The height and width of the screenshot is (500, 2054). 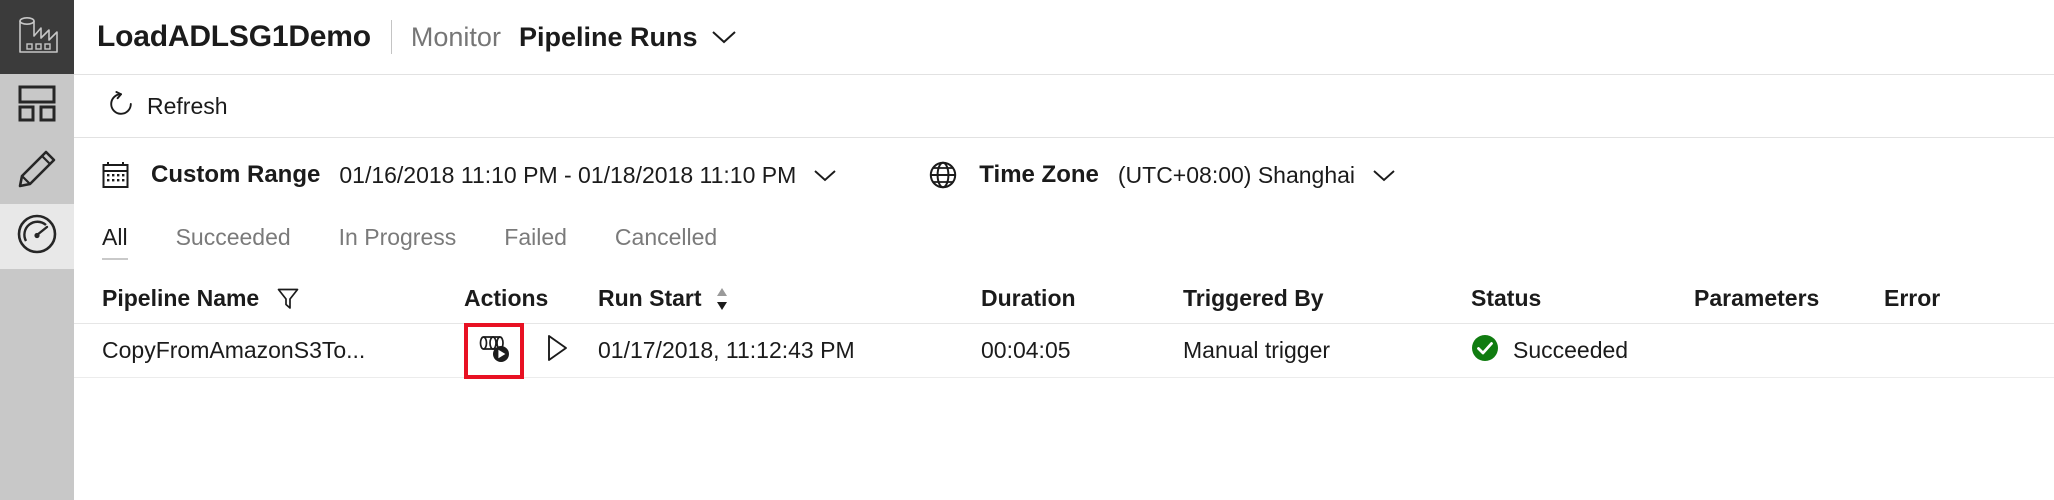 What do you see at coordinates (531, 350) in the screenshot?
I see `cell-actions` at bounding box center [531, 350].